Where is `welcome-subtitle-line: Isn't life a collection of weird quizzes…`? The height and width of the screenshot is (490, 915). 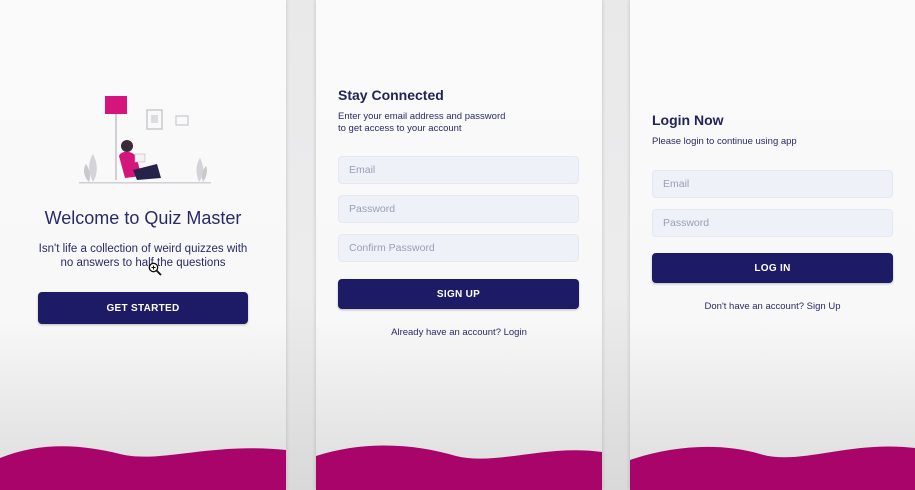
welcome-subtitle-line: Isn't life a collection of weird quizzes… is located at coordinates (143, 249).